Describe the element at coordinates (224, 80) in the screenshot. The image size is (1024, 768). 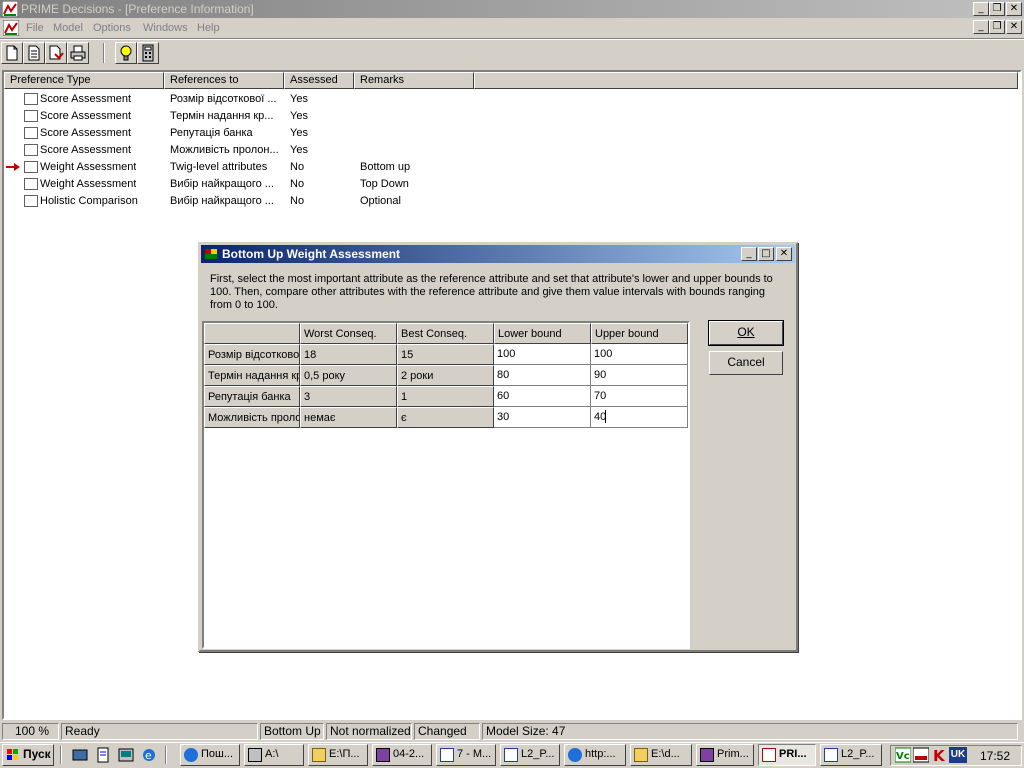
I see `col-header-references-to: References to` at that location.